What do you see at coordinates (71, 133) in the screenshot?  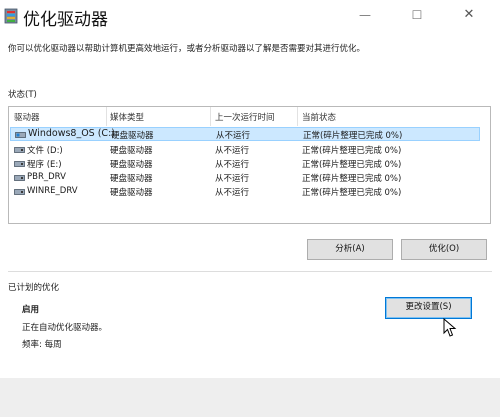 I see `drive-name: Windows8_OS (C:)` at bounding box center [71, 133].